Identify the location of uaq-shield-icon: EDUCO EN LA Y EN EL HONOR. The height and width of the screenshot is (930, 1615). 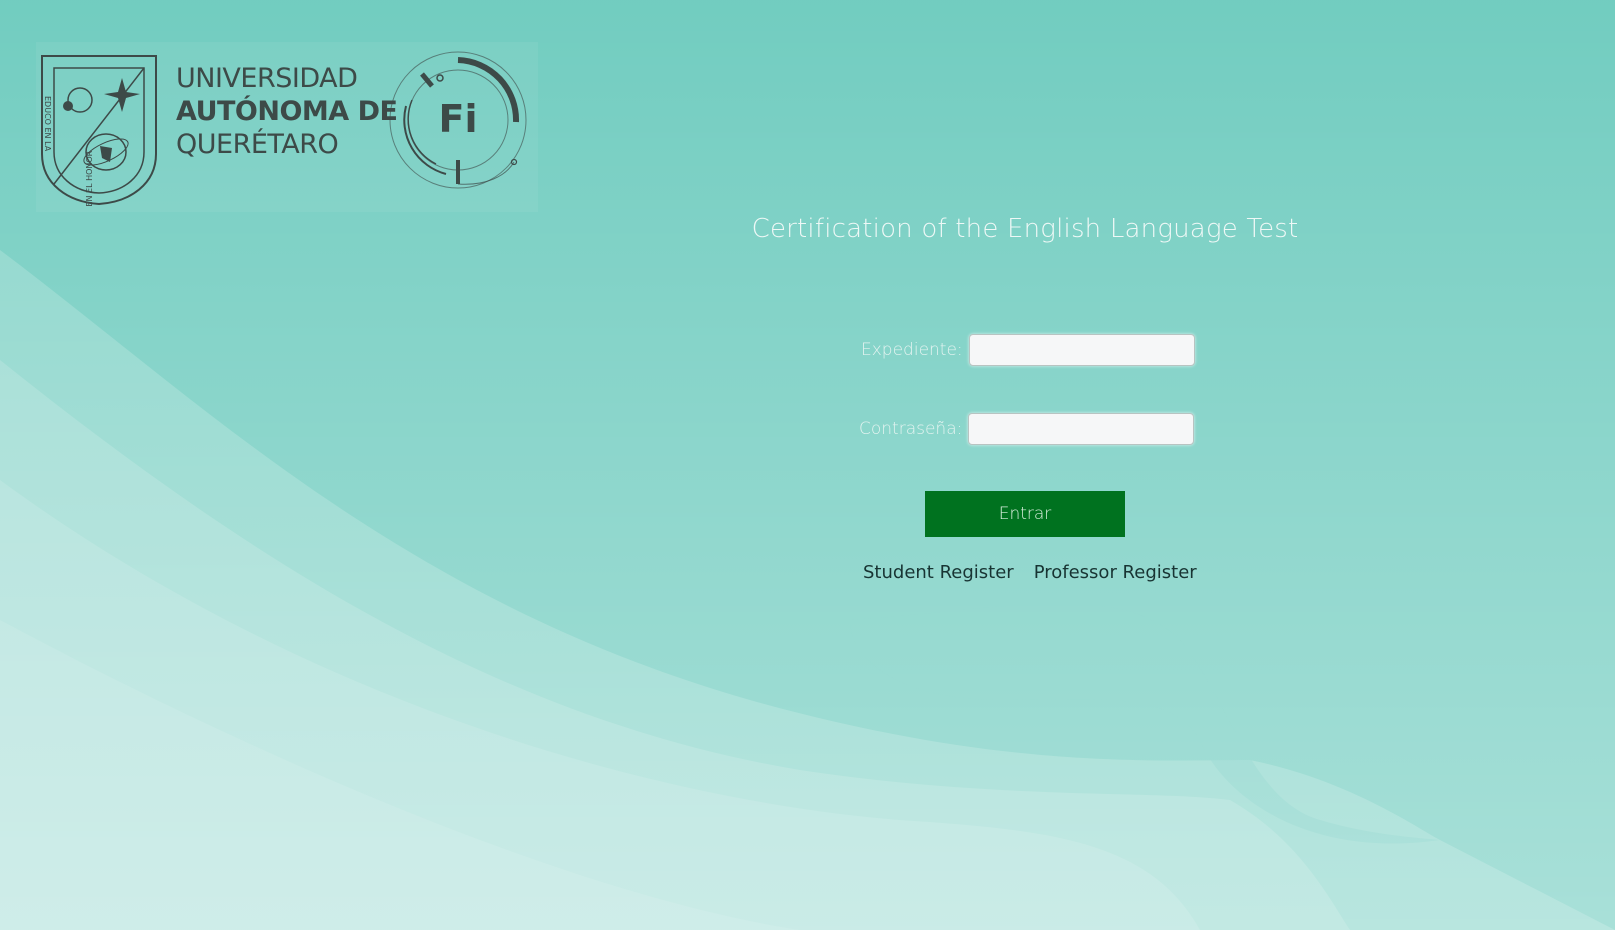
(99, 130).